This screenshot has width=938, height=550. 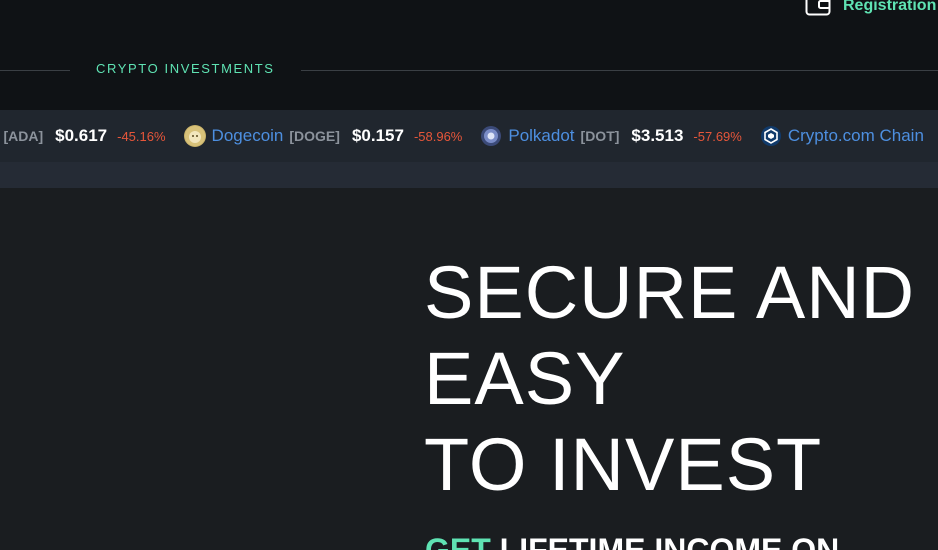 What do you see at coordinates (23, 136) in the screenshot?
I see `coin-symbol: [ADA]` at bounding box center [23, 136].